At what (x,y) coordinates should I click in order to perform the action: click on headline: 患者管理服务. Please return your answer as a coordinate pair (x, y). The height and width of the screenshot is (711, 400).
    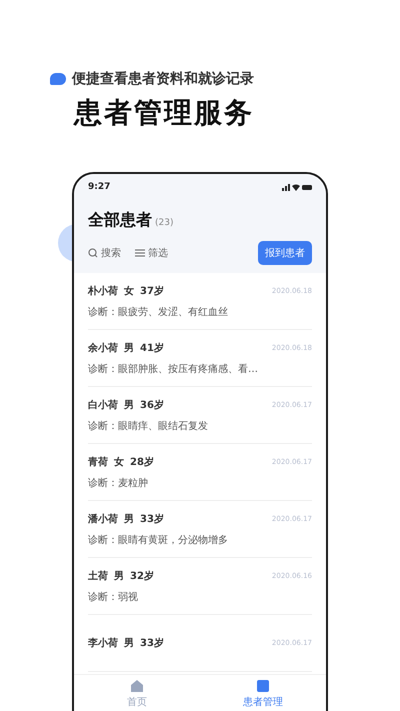
    Looking at the image, I should click on (164, 113).